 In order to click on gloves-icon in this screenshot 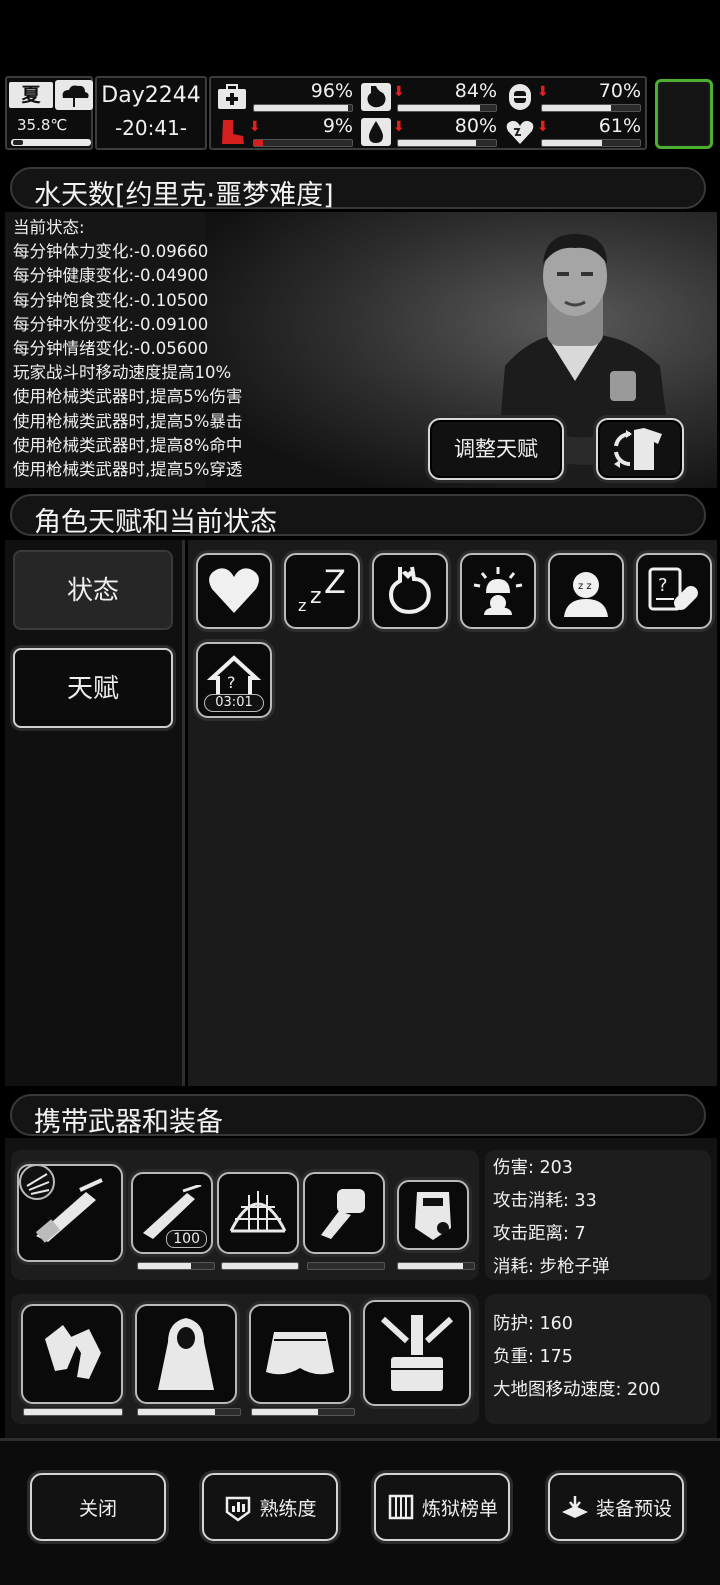, I will do `click(73, 1352)`.